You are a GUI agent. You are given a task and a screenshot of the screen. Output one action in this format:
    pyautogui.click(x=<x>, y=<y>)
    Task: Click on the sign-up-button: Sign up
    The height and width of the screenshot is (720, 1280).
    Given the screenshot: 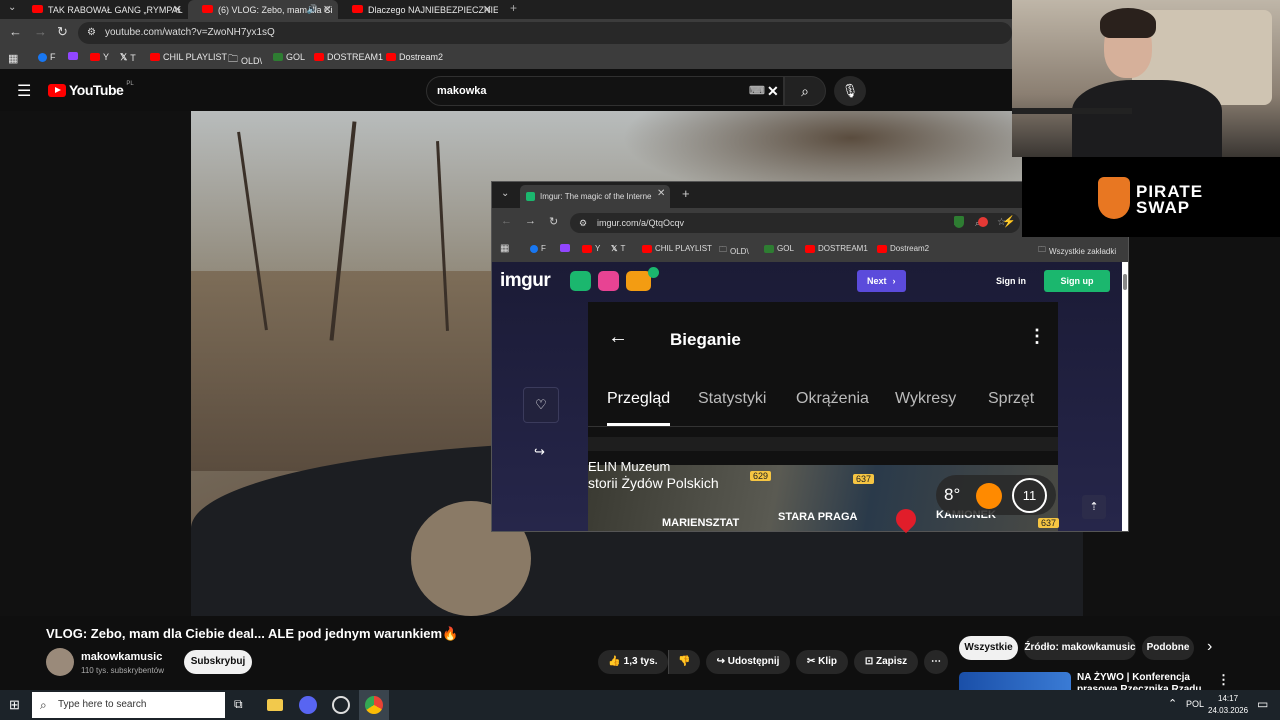 What is the action you would take?
    pyautogui.click(x=1077, y=281)
    